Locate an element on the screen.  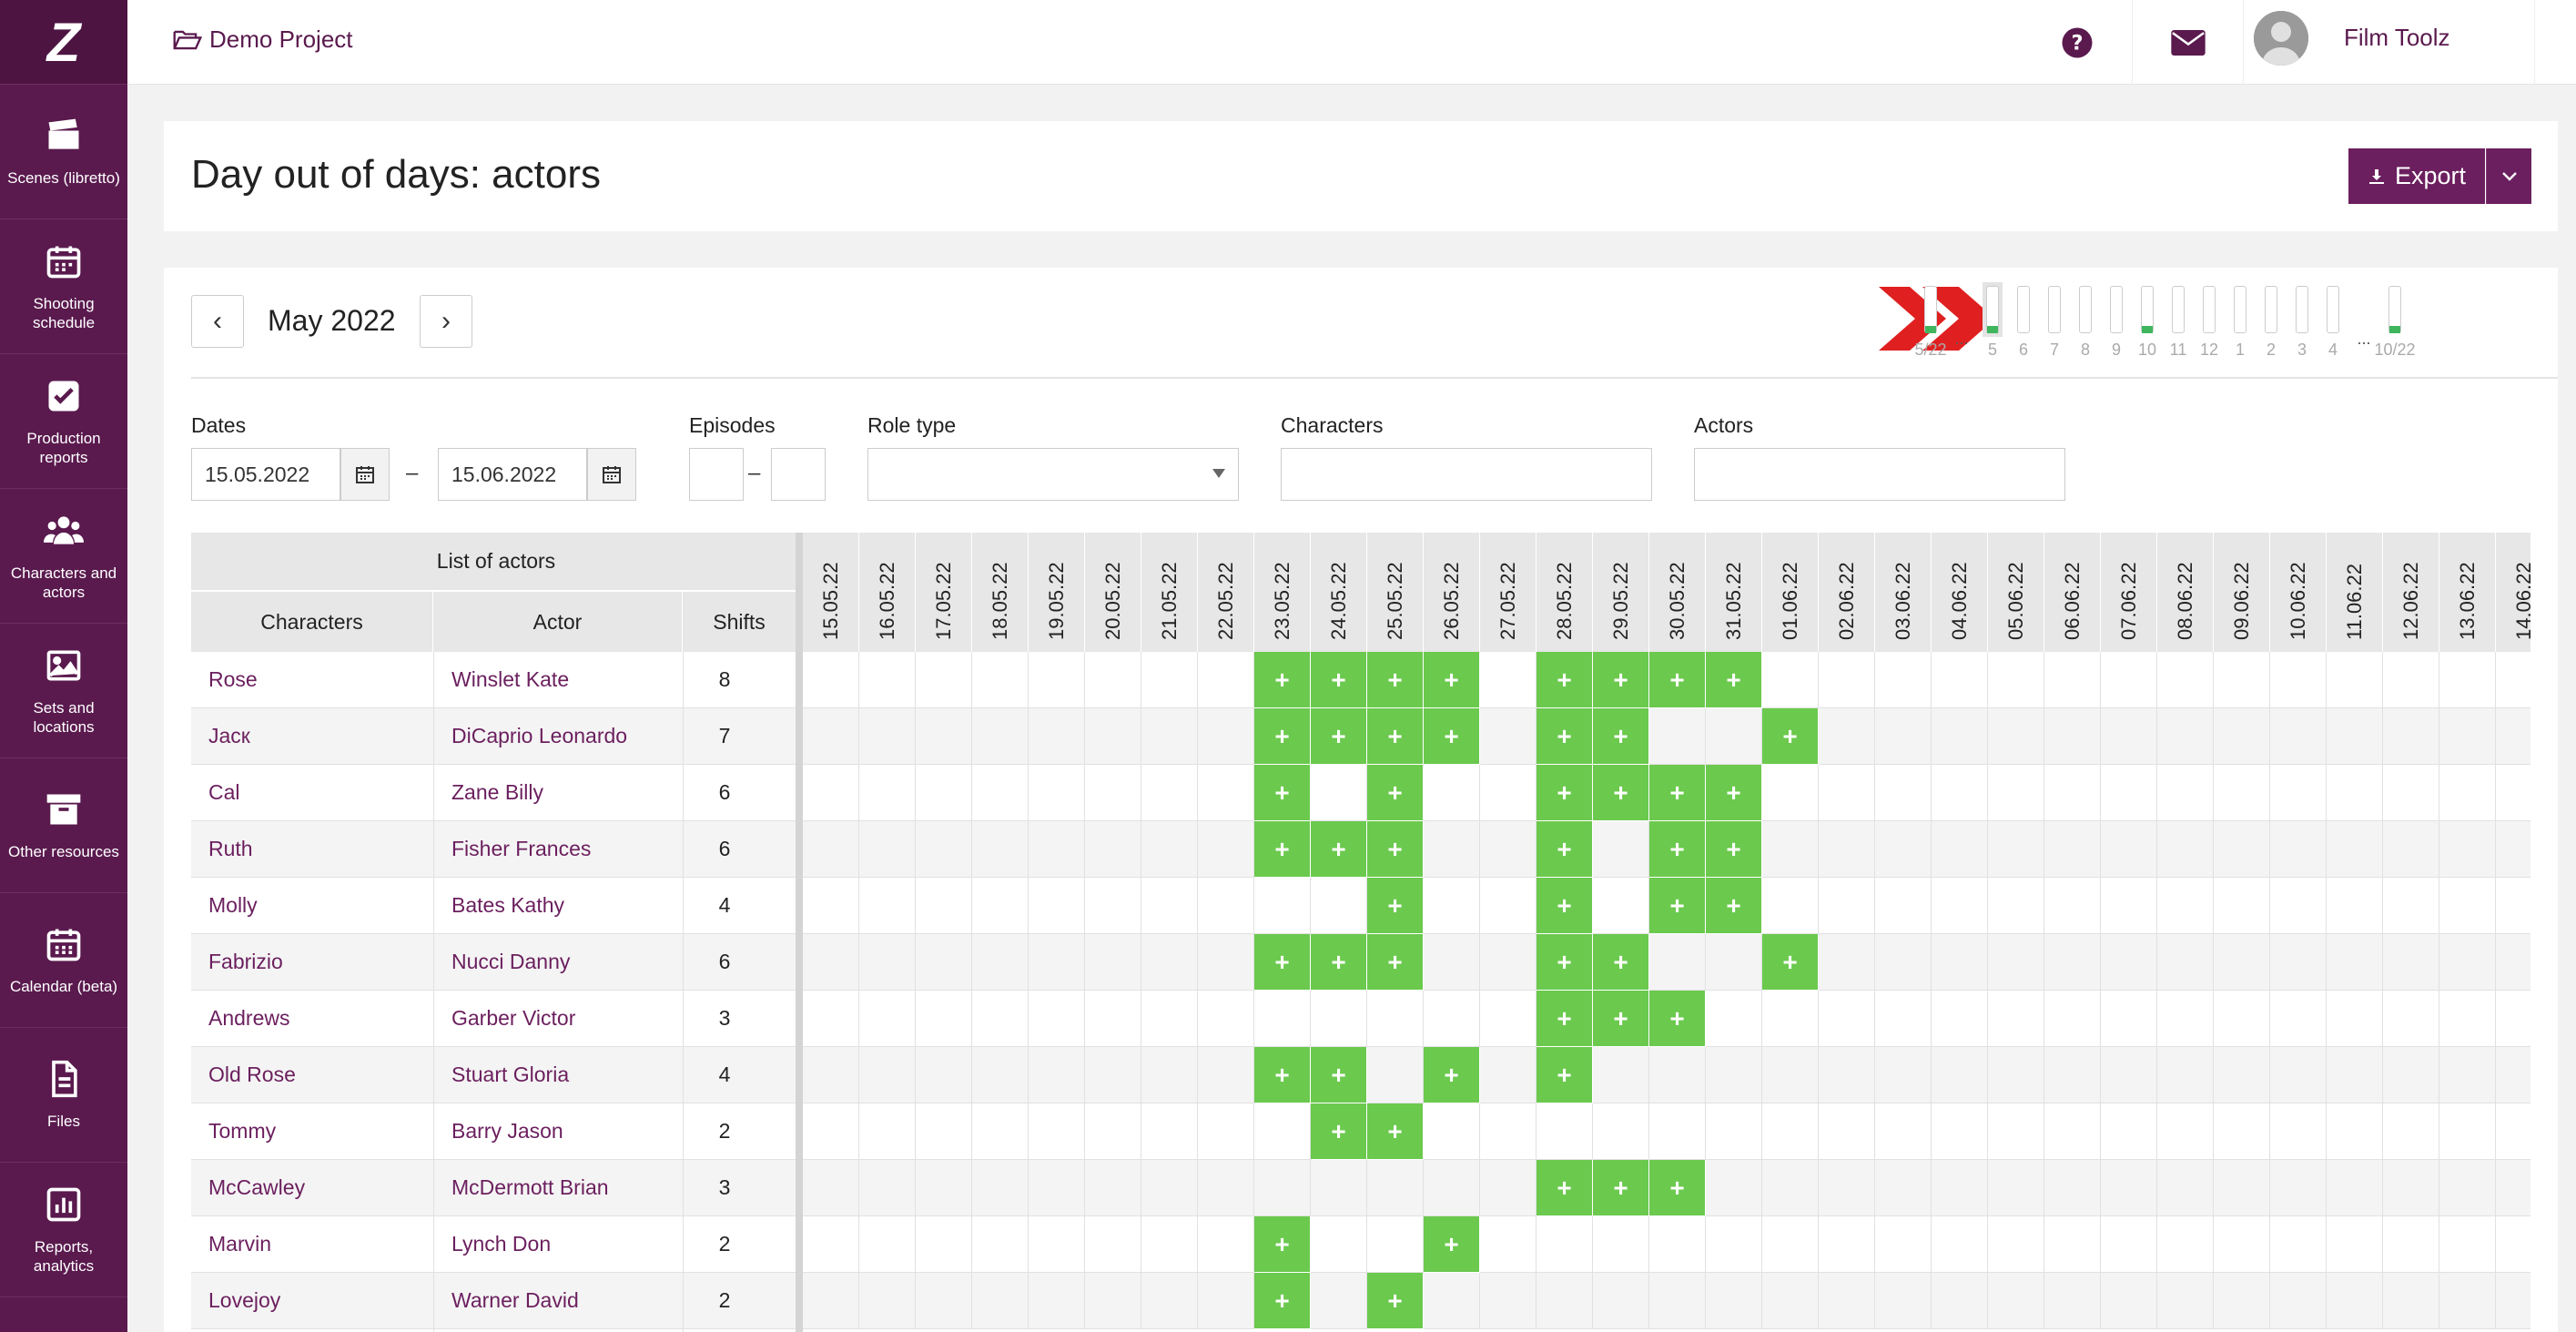
sidebar-item-files: Files is located at coordinates (63, 1095).